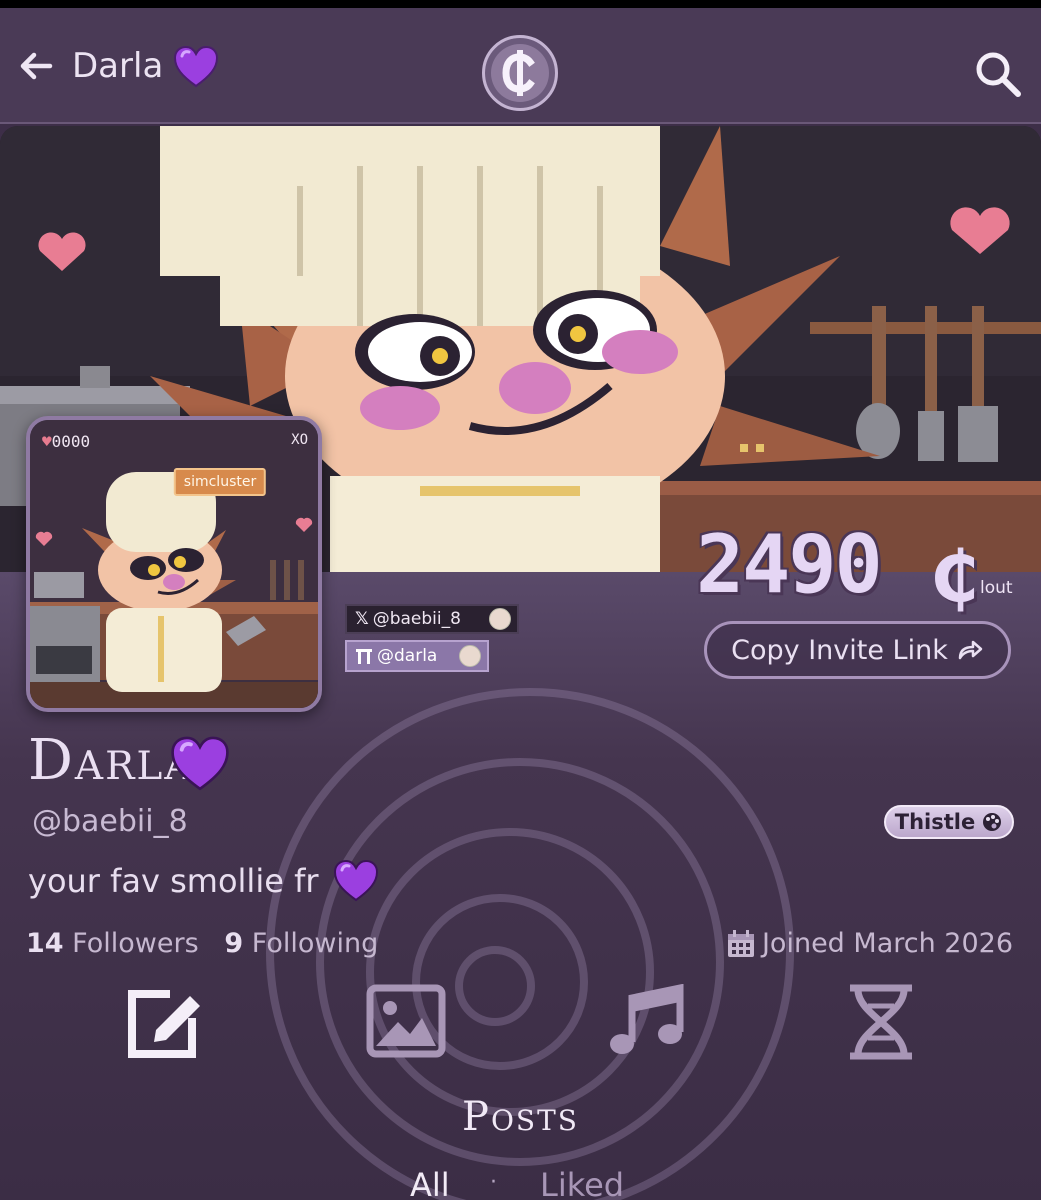 This screenshot has width=1041, height=1200. I want to click on tab-images, so click(406, 1022).